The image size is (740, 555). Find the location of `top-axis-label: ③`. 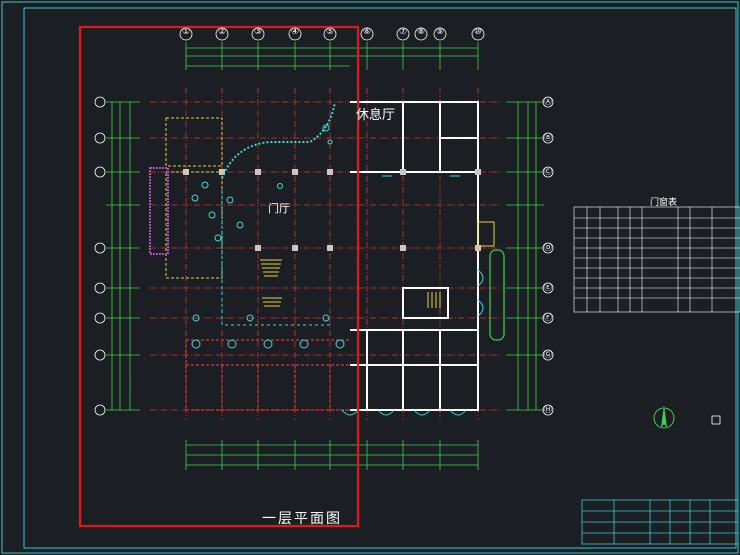

top-axis-label: ③ is located at coordinates (258, 32).